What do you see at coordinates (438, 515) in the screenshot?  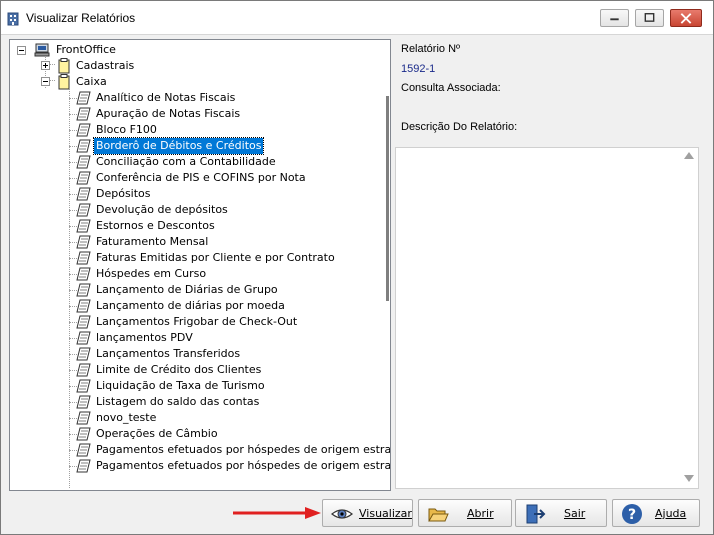 I see `open-folder-icon` at bounding box center [438, 515].